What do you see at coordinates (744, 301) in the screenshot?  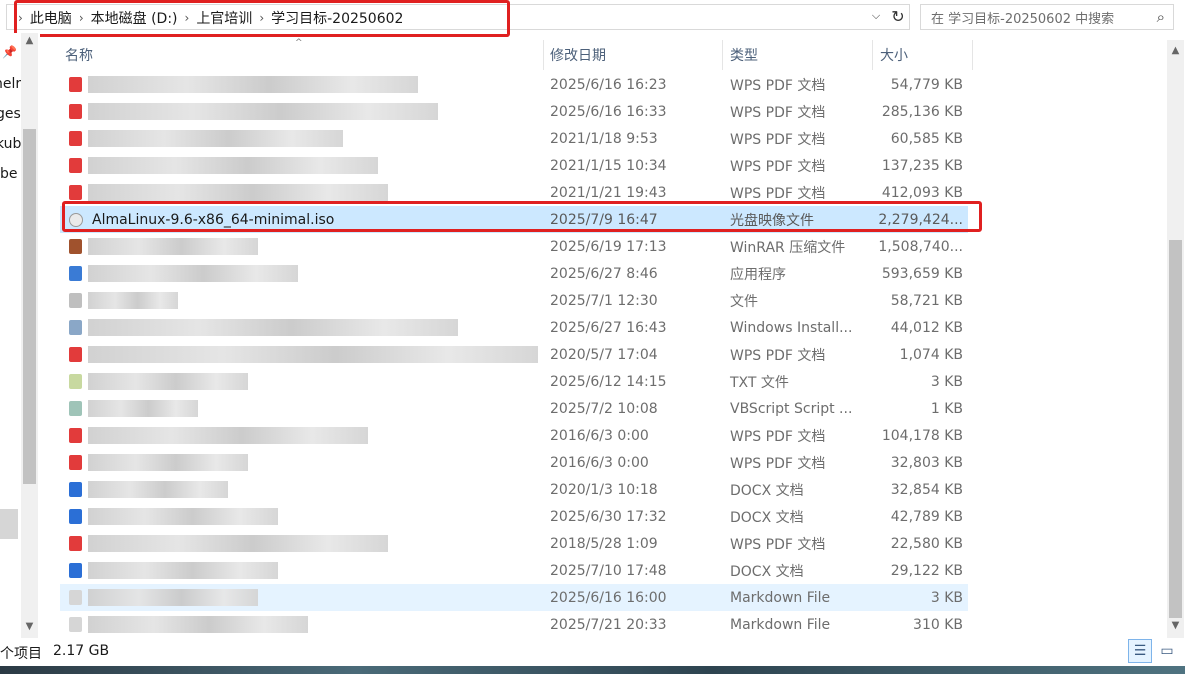 I see `file-type: 文件` at bounding box center [744, 301].